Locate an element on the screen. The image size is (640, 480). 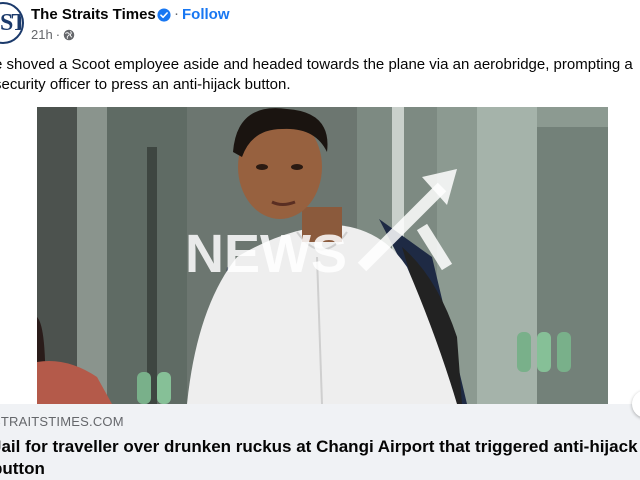
verified-badge-icon is located at coordinates (164, 15).